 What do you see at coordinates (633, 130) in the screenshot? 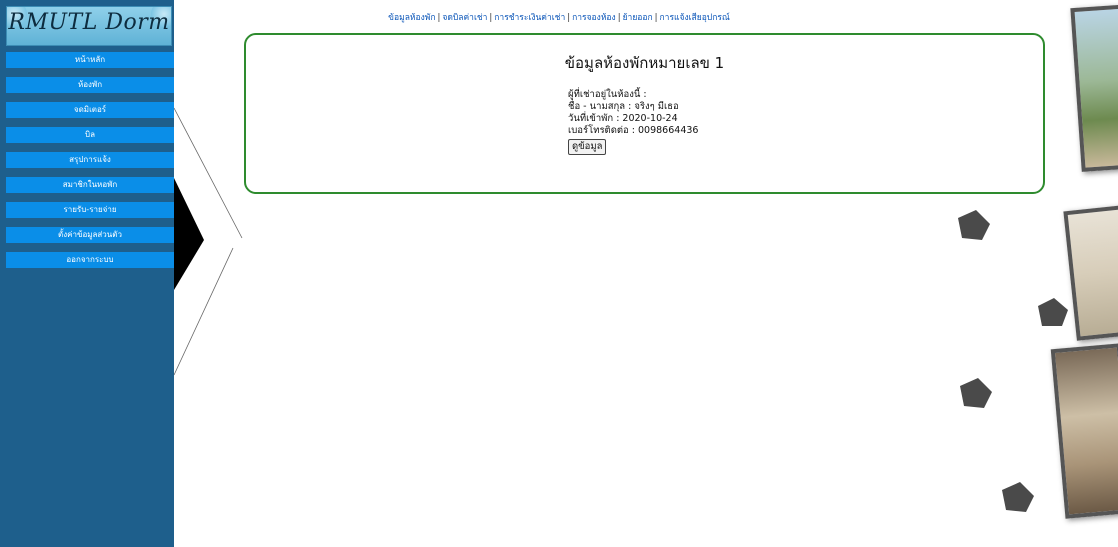
I see `phone-number: เบอร์โทรติดต่อ : 0098664436` at bounding box center [633, 130].